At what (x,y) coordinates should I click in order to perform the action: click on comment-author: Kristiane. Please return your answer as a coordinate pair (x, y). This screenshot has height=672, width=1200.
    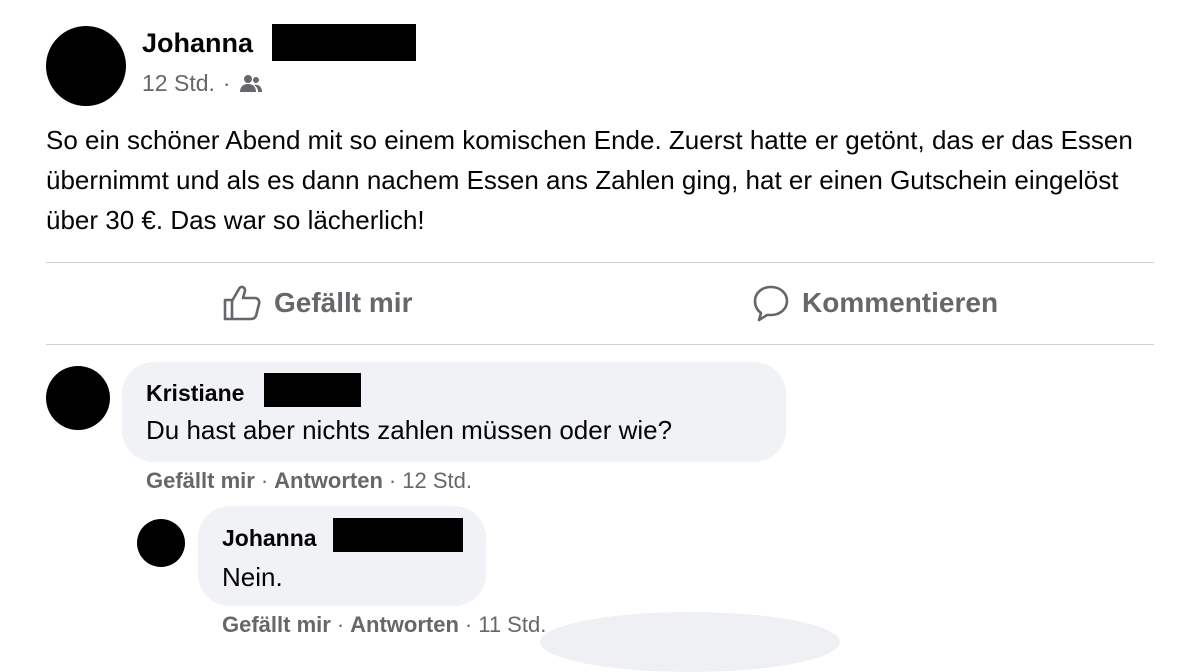
    Looking at the image, I should click on (195, 393).